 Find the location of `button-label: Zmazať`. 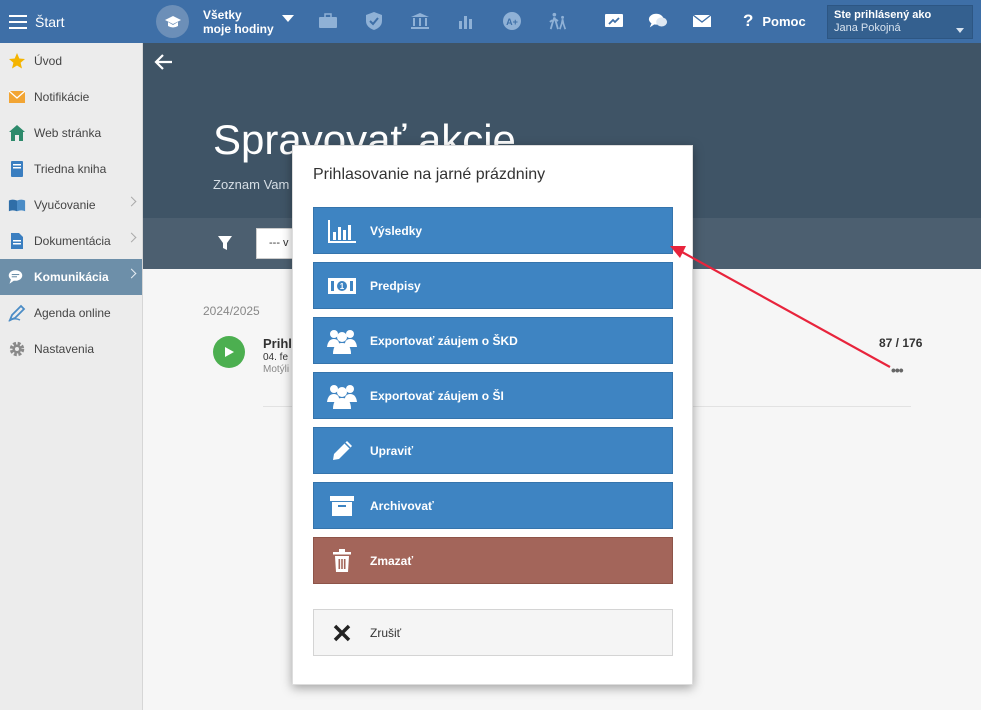

button-label: Zmazať is located at coordinates (392, 560).